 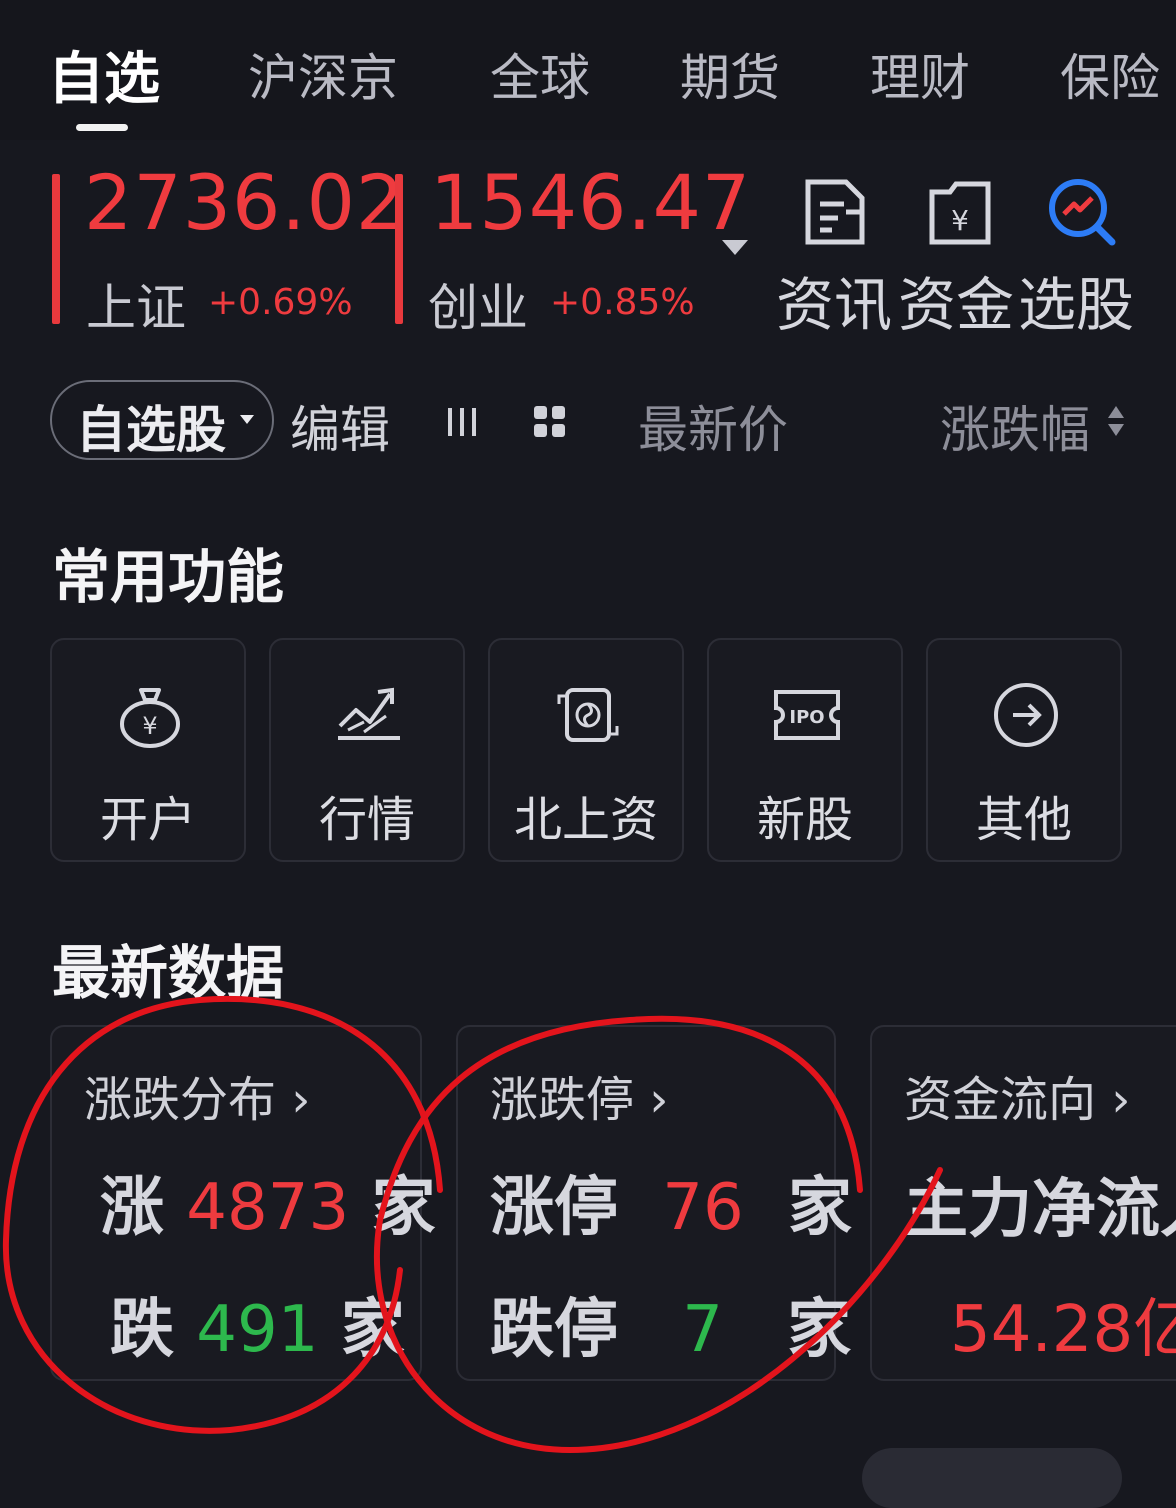 I want to click on trend-chart-icon, so click(x=369, y=713).